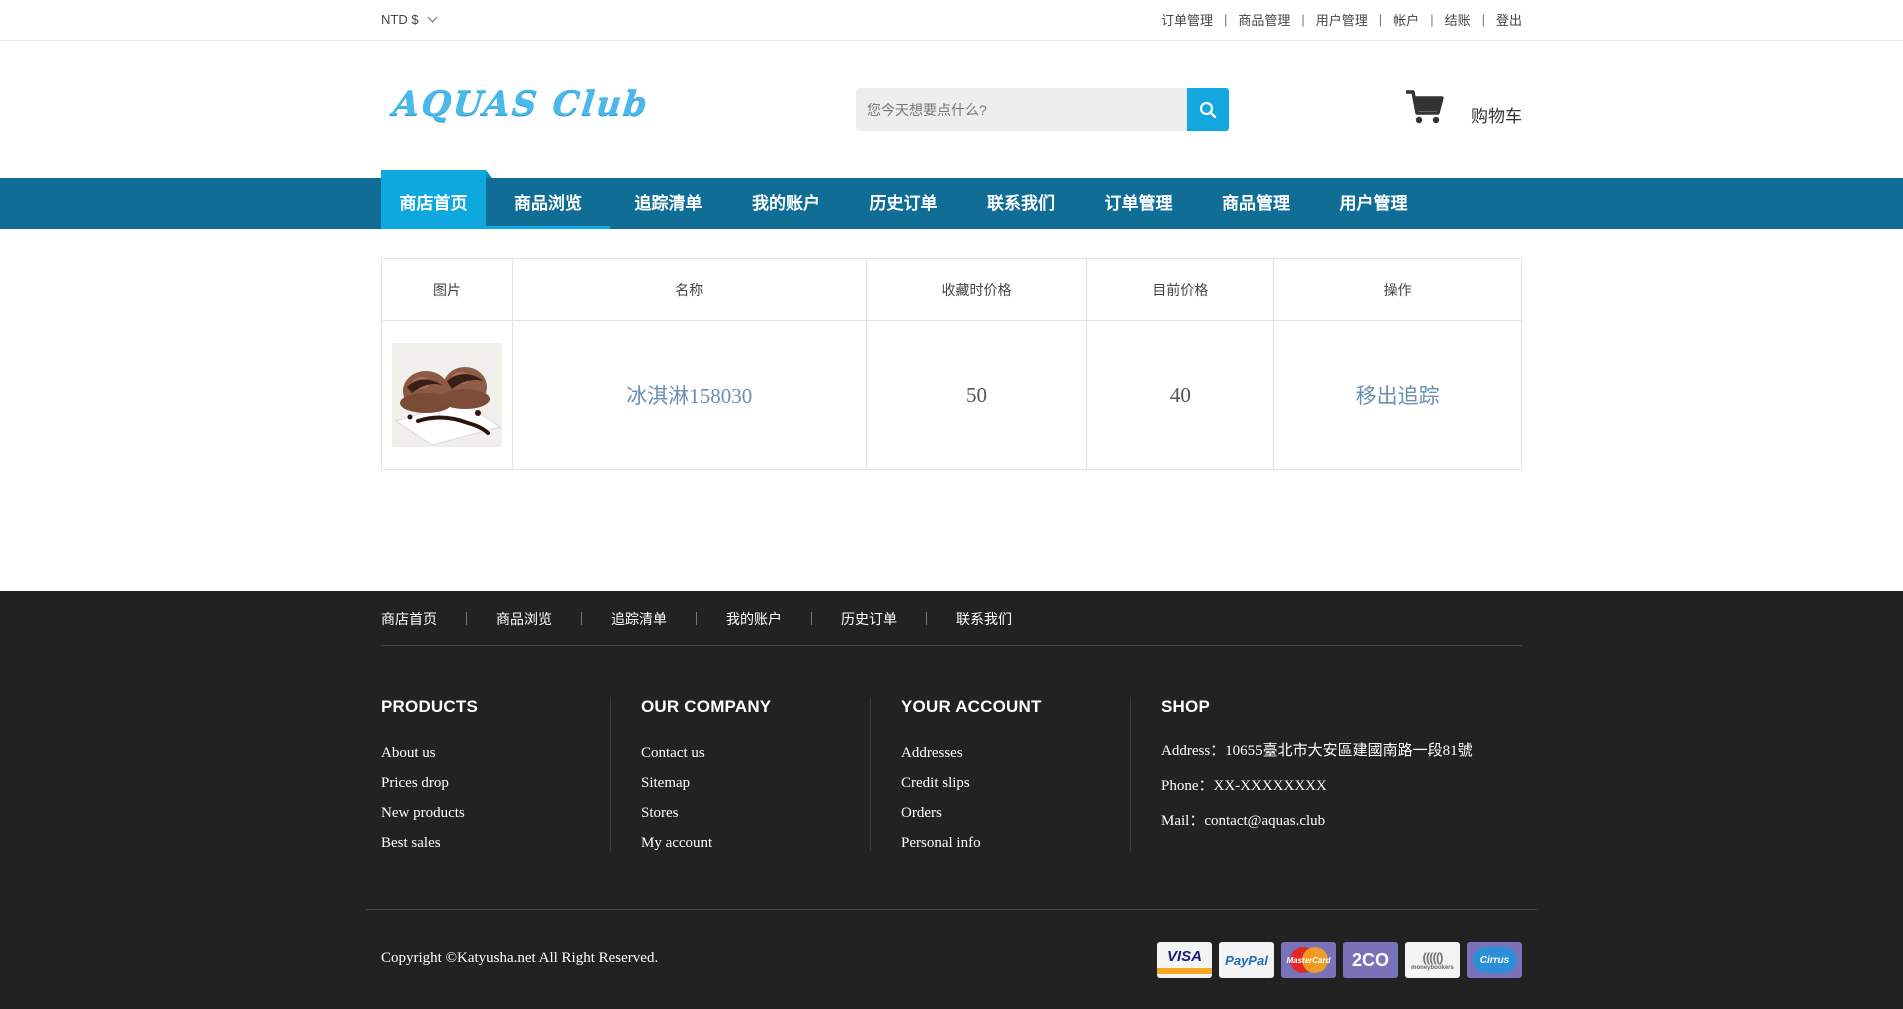 The width and height of the screenshot is (1903, 1009). I want to click on nav-item-product-management: 商品管理, so click(1256, 203).